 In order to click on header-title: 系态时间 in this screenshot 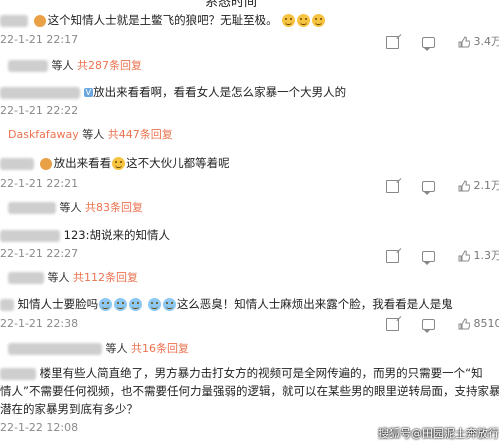, I will do `click(231, 5)`.